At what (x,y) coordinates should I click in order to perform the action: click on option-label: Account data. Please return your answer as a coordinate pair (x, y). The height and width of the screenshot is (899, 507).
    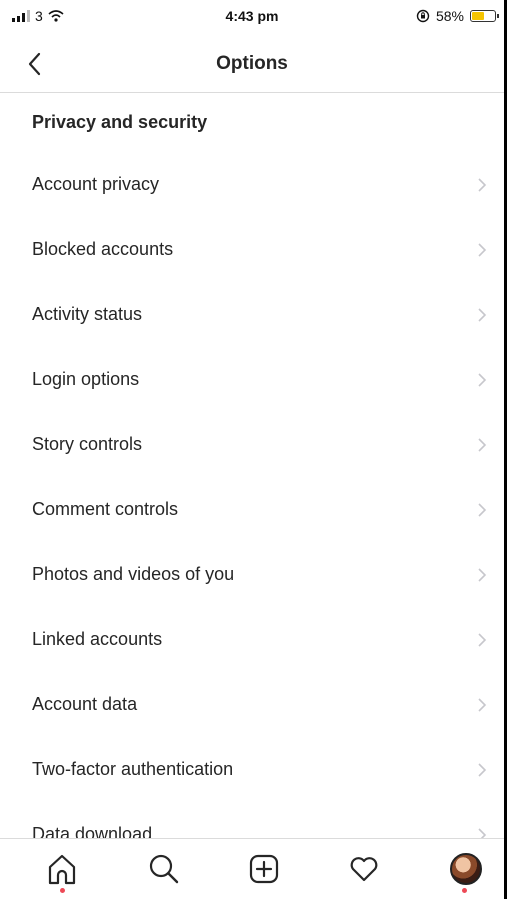
    Looking at the image, I should click on (85, 704).